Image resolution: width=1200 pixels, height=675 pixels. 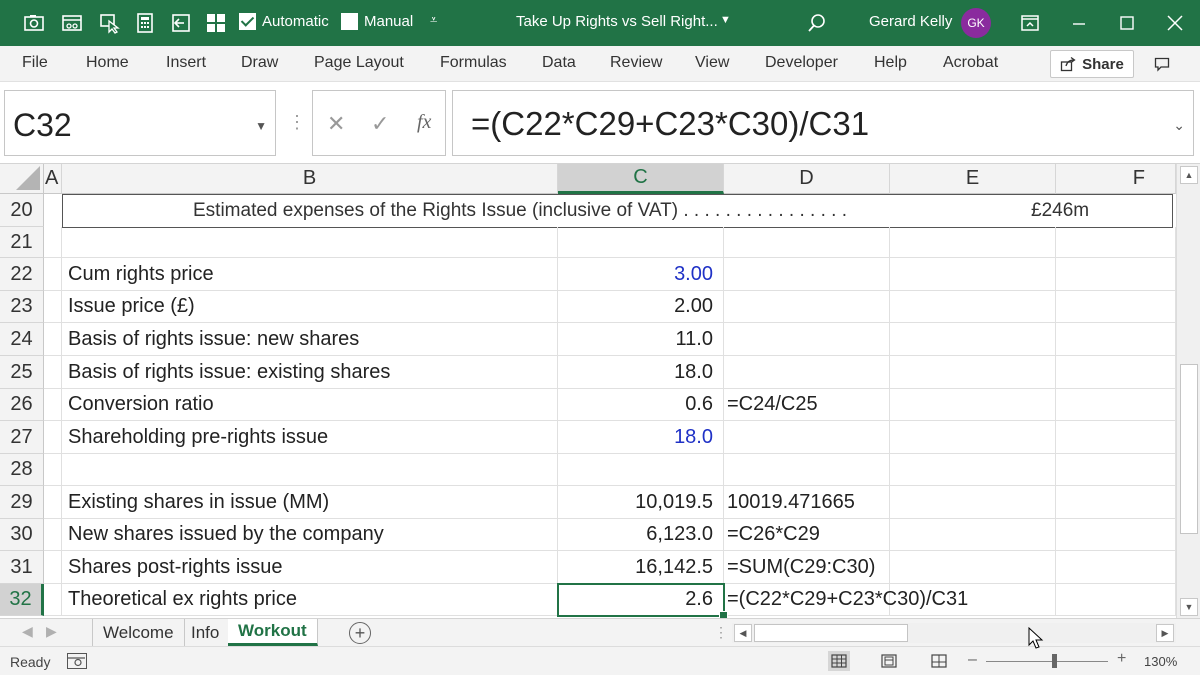 I want to click on share-button: Share, so click(x=1092, y=64).